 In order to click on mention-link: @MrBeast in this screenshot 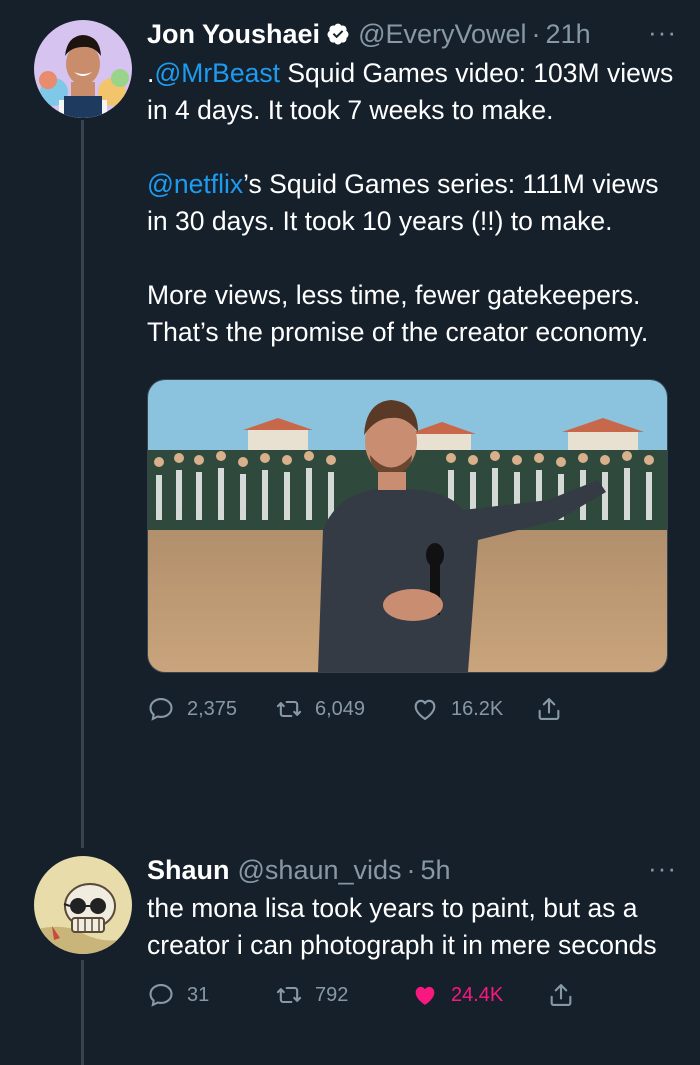, I will do `click(217, 73)`.